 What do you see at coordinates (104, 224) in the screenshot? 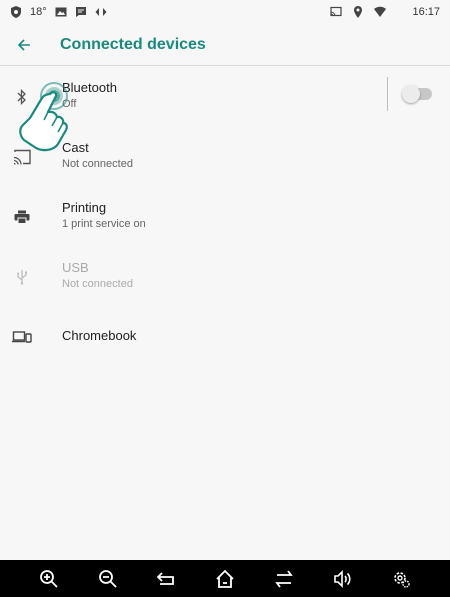
I see `item-subtitle: 1 print service on` at bounding box center [104, 224].